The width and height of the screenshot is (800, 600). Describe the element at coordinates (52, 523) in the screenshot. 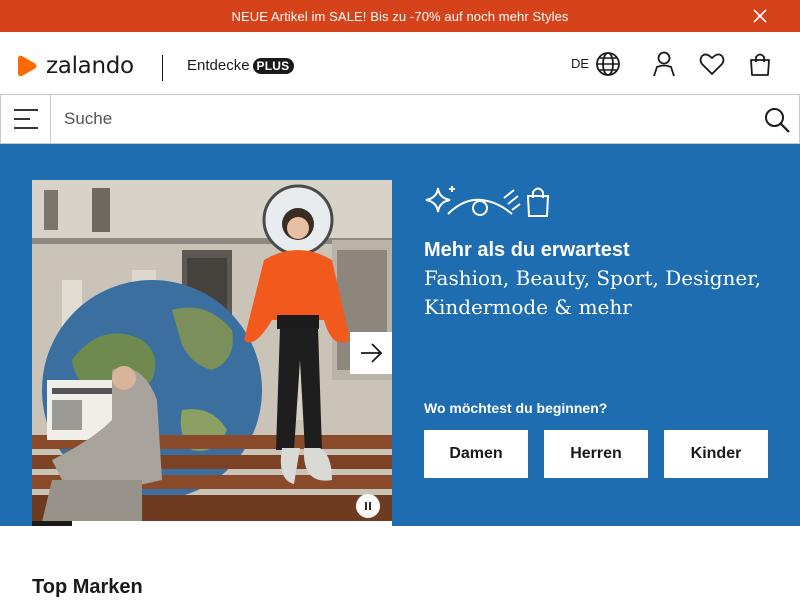

I see `carousel-progress-fill` at that location.